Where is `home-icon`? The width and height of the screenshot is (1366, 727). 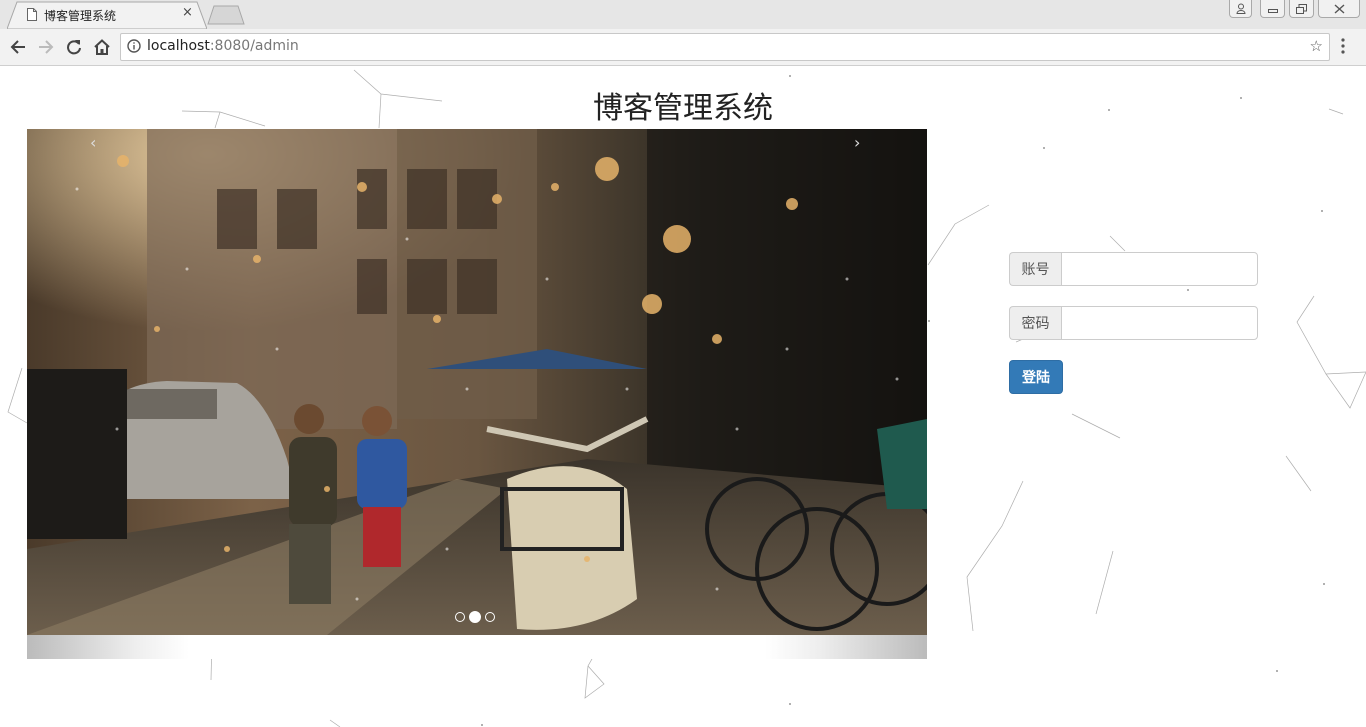
home-icon is located at coordinates (102, 47).